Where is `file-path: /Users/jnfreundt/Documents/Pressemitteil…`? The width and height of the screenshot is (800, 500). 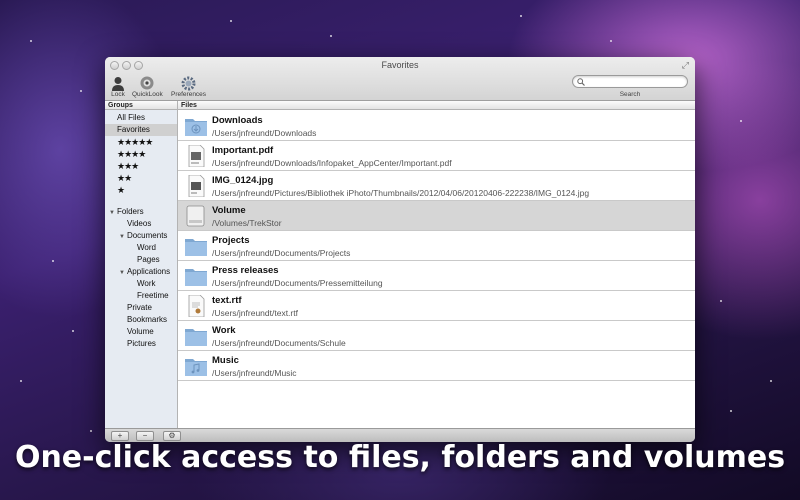 file-path: /Users/jnfreundt/Documents/Pressemitteil… is located at coordinates (297, 283).